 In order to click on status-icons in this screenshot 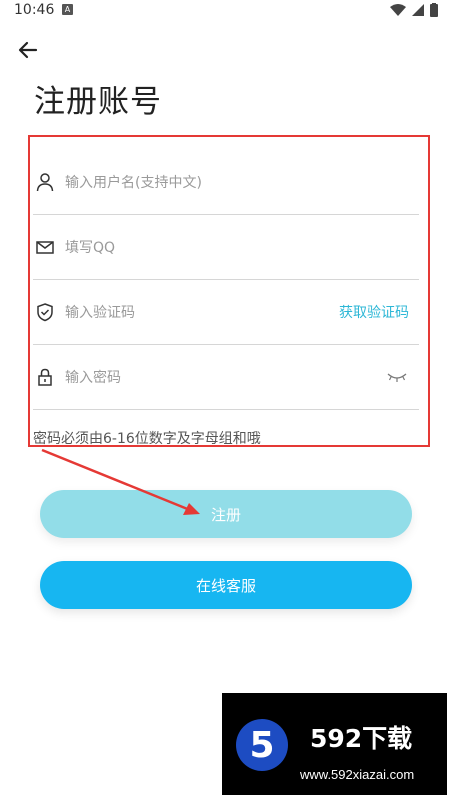, I will do `click(414, 10)`.